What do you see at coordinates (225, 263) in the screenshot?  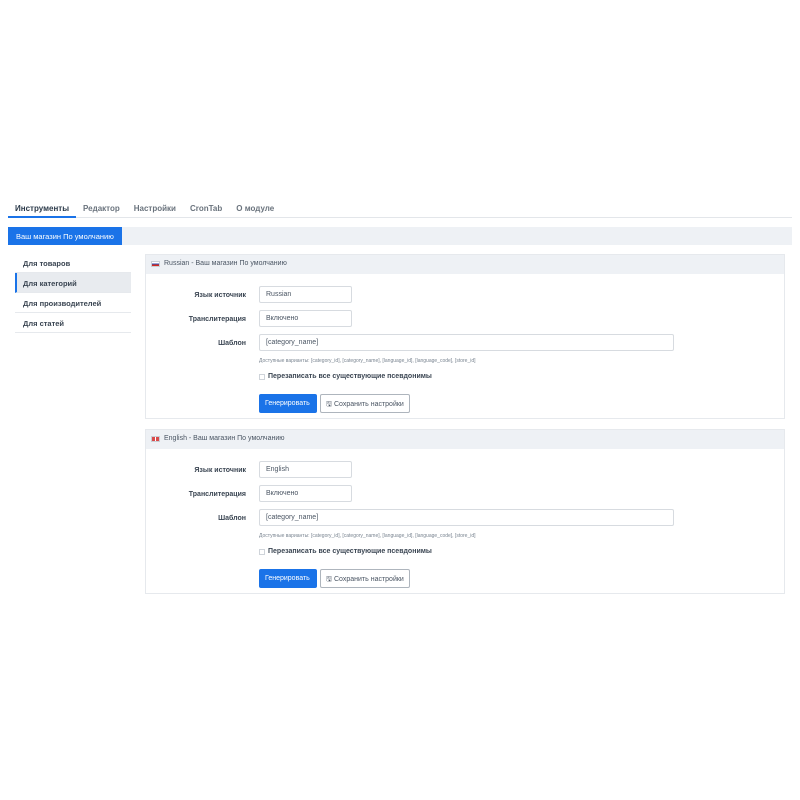 I see `panel-title: Russian - Ваш магазин По умолчанию` at bounding box center [225, 263].